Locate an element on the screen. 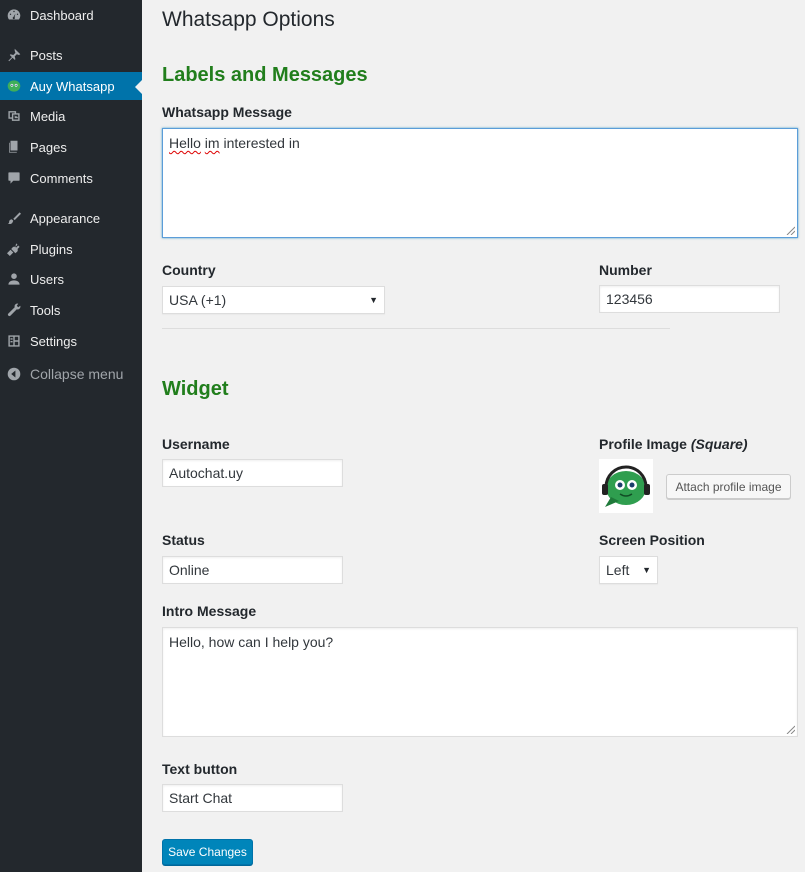 Image resolution: width=805 pixels, height=872 pixels. sidebar-item-label: Dashboard is located at coordinates (62, 15).